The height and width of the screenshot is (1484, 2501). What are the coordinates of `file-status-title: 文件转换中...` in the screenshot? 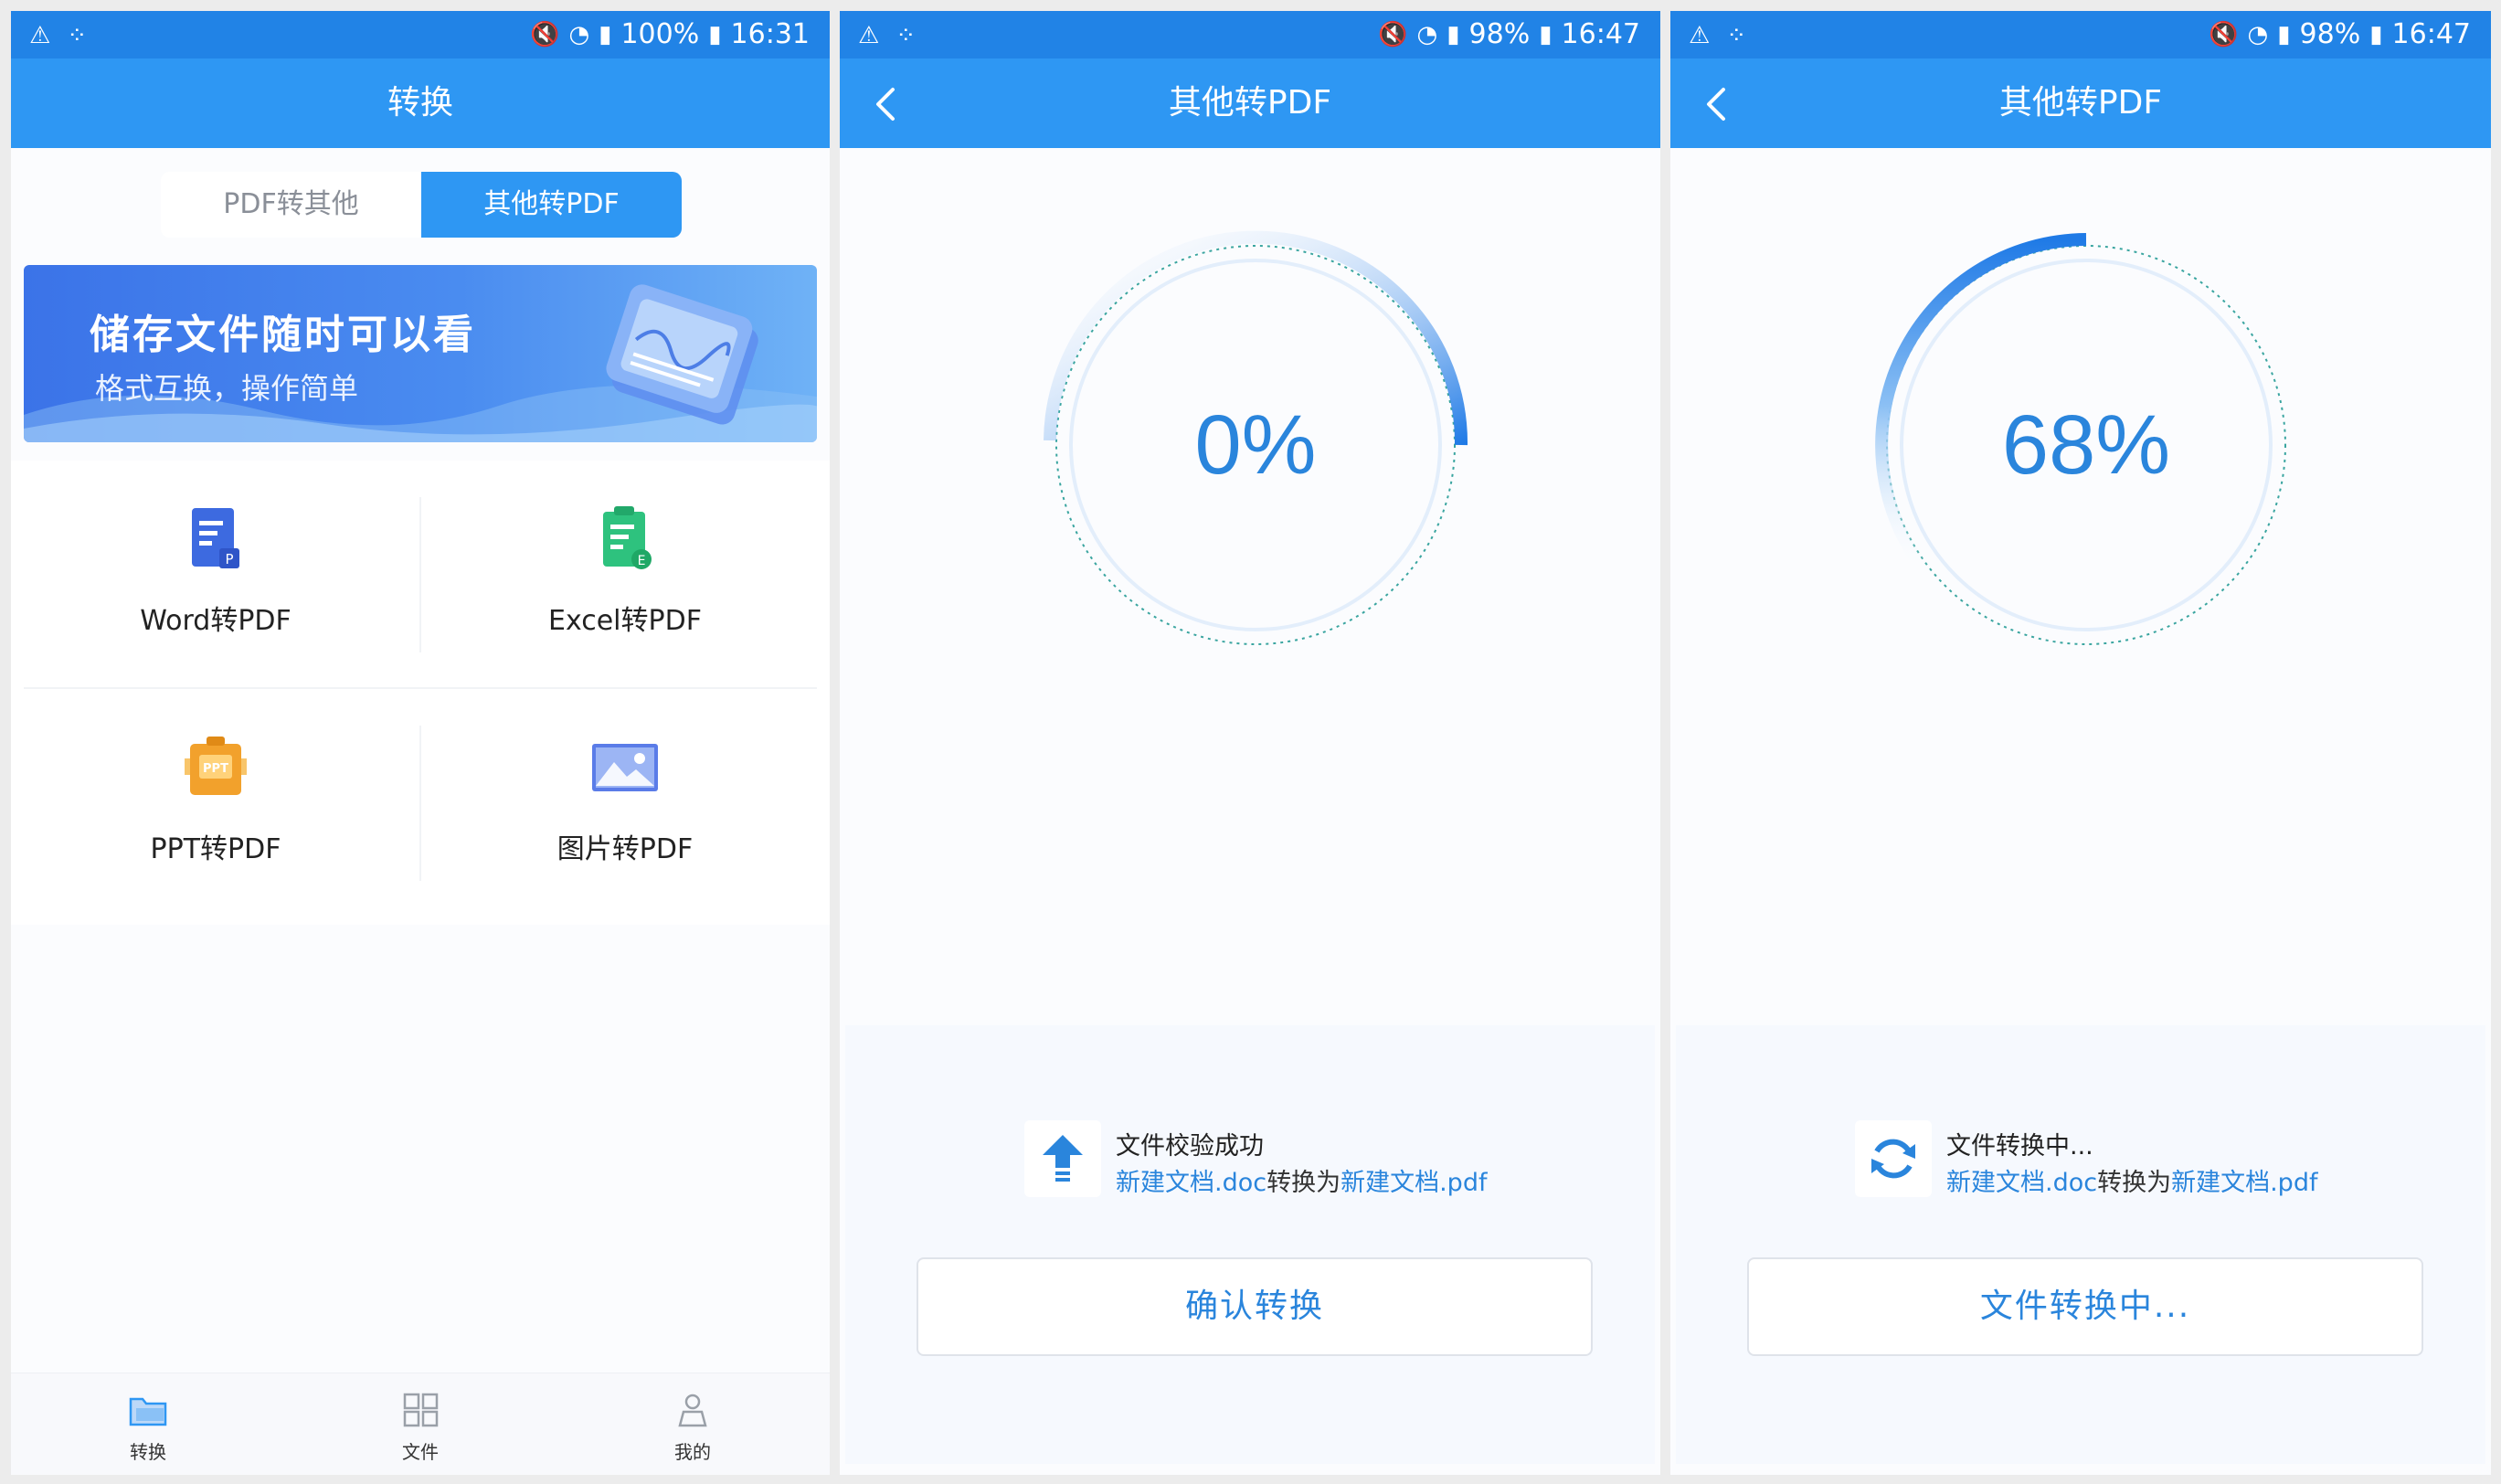 It's located at (2020, 1146).